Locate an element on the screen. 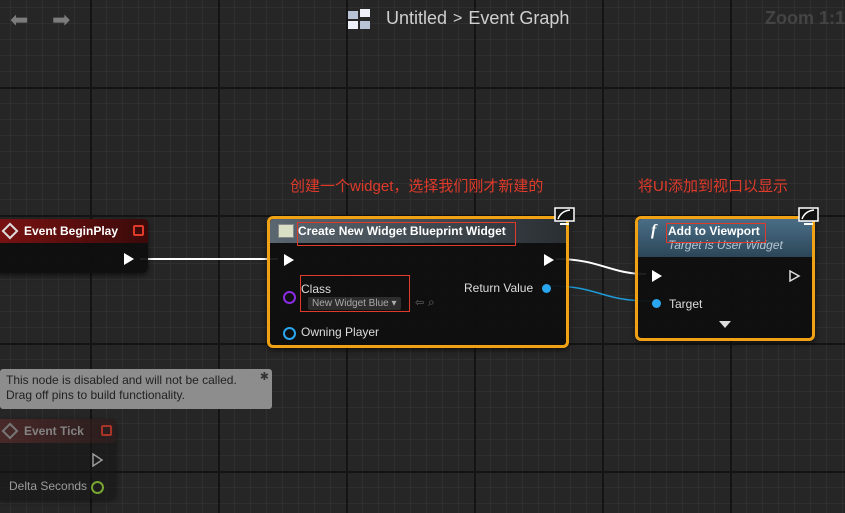 Image resolution: width=845 pixels, height=513 pixels. expand-arrow-icon is located at coordinates (725, 324).